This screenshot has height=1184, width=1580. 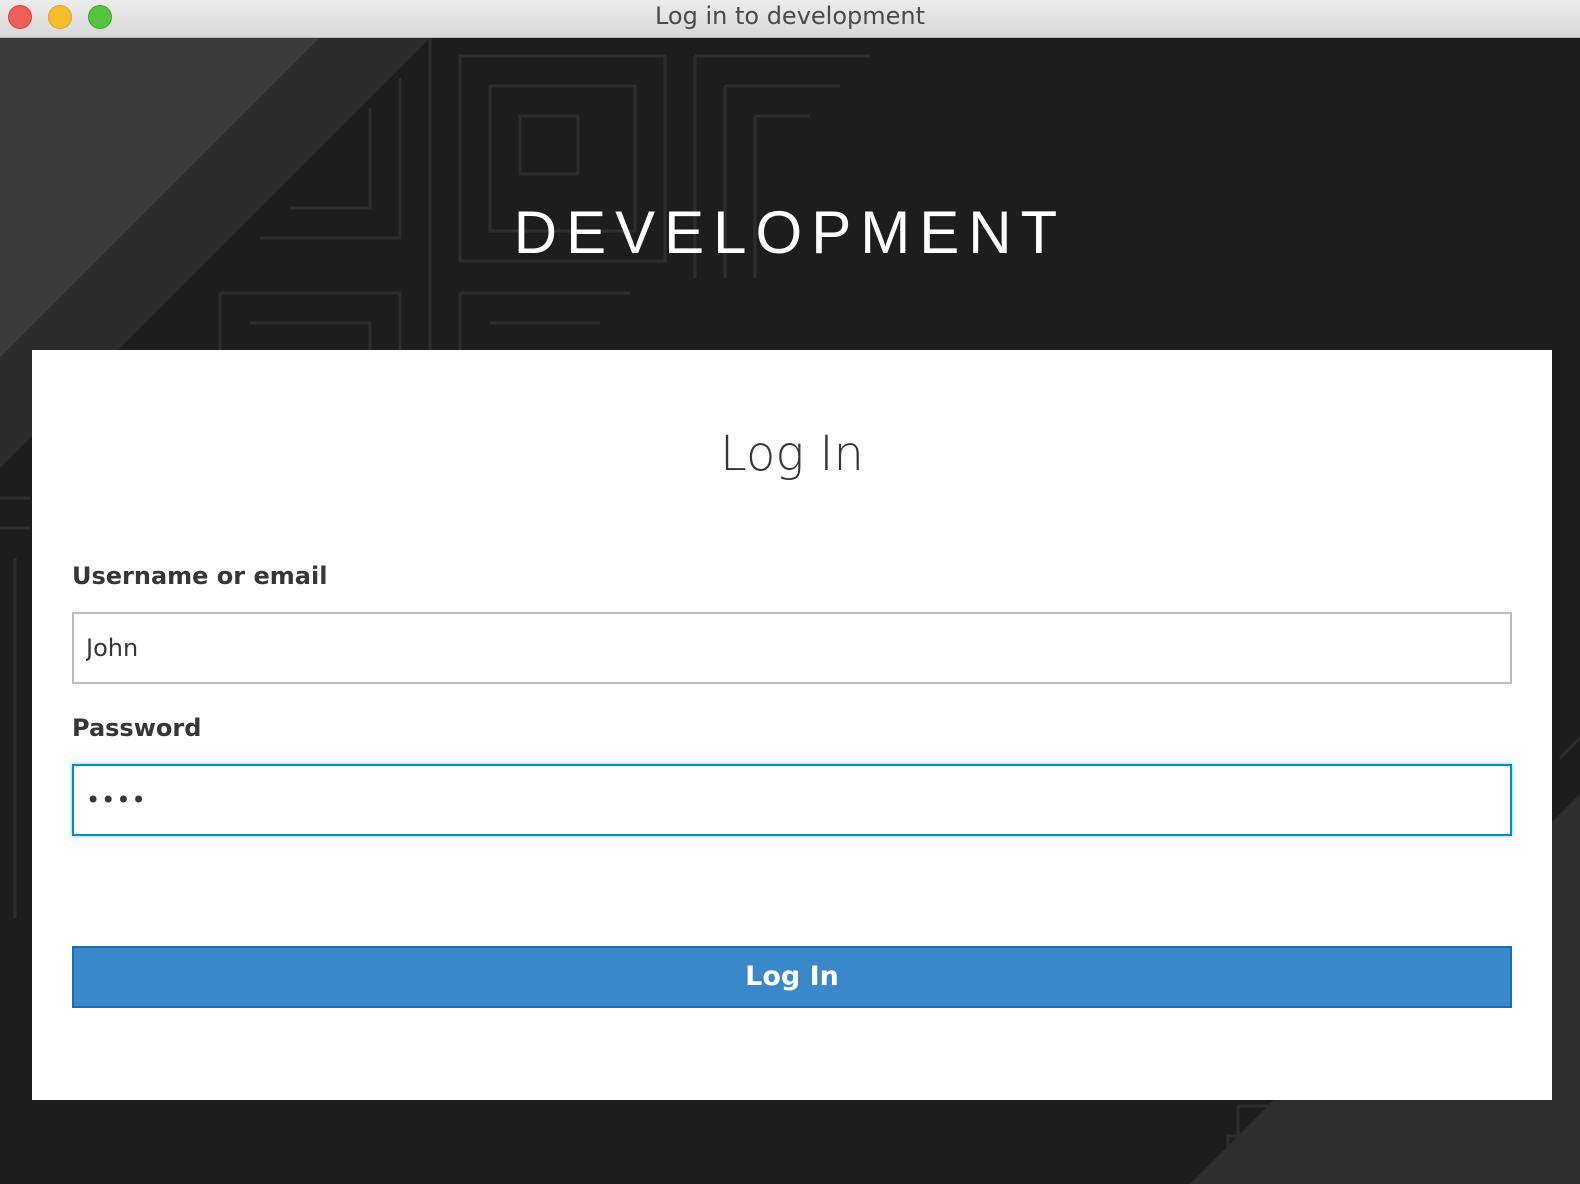 I want to click on login-button: Log In, so click(x=792, y=977).